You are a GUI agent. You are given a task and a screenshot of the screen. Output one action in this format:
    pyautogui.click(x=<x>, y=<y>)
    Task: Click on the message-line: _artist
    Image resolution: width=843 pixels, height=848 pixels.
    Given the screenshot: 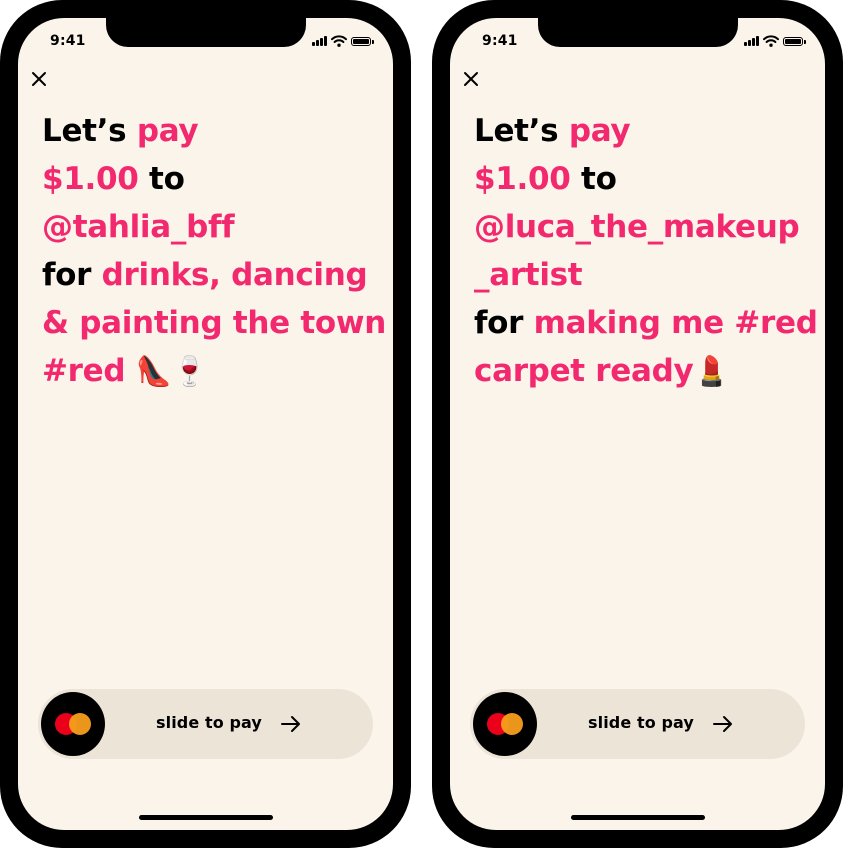 What is the action you would take?
    pyautogui.click(x=644, y=275)
    